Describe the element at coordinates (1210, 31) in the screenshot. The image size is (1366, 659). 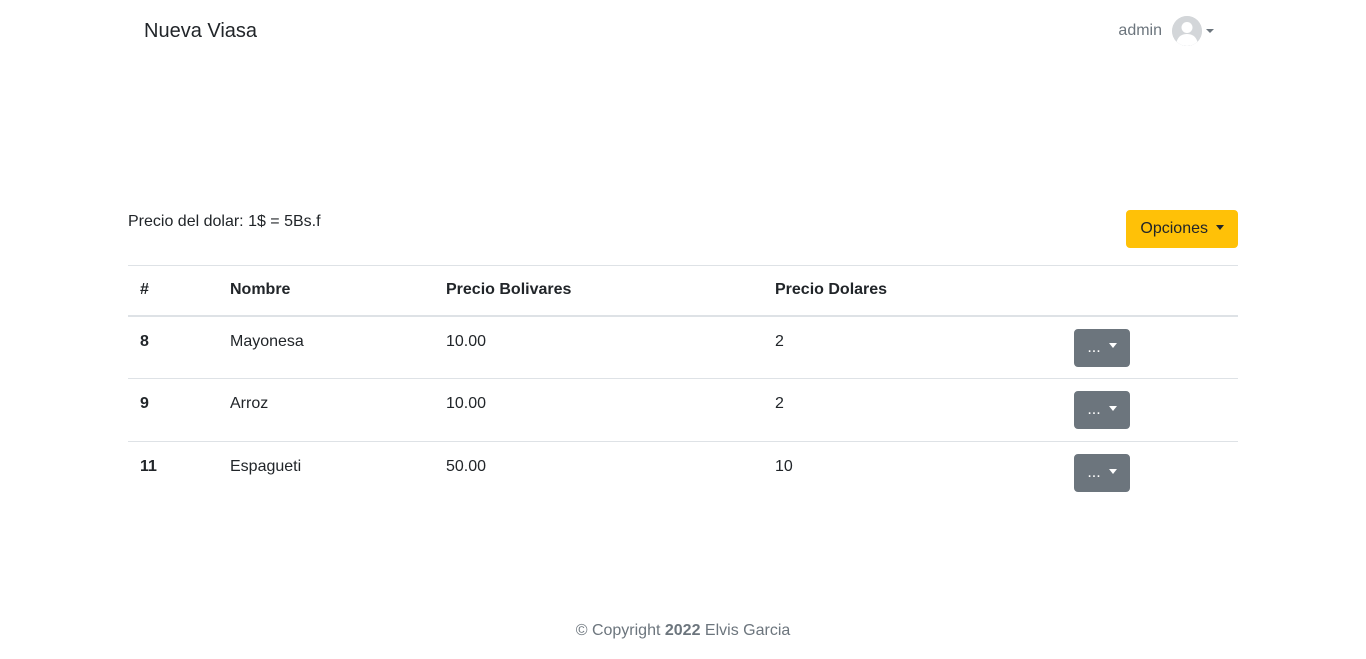
I see `chevron-down-icon` at that location.